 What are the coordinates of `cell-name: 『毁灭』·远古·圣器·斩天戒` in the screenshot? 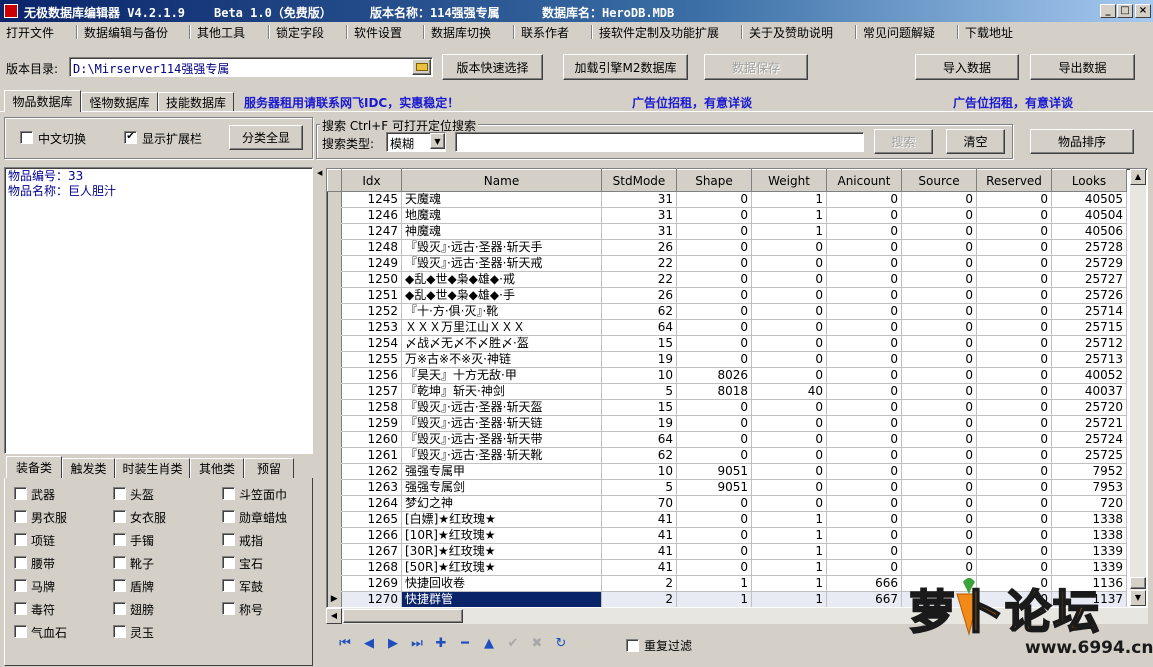 It's located at (501, 263).